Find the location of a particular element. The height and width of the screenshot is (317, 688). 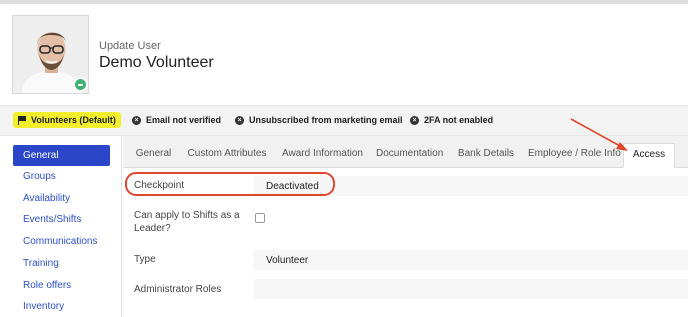

tab-general: General is located at coordinates (153, 155).